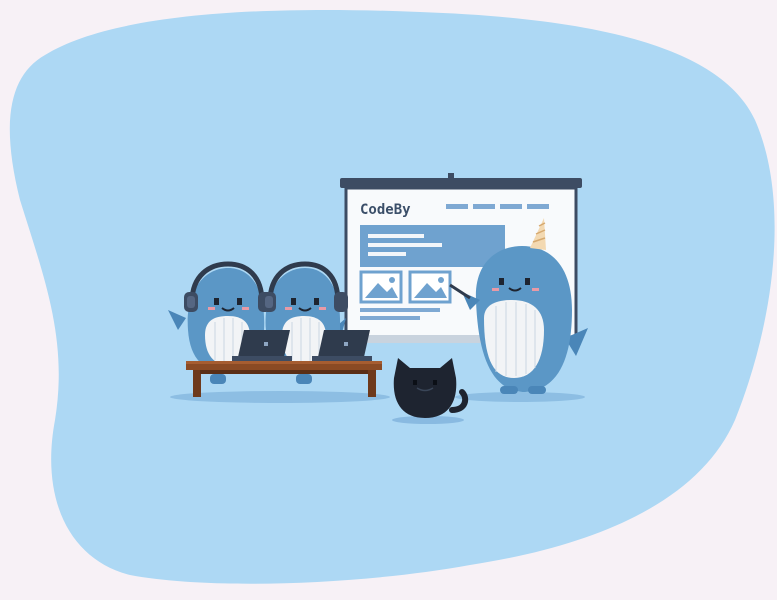  What do you see at coordinates (385, 210) in the screenshot?
I see `screen-brand-text: CodeBy` at bounding box center [385, 210].